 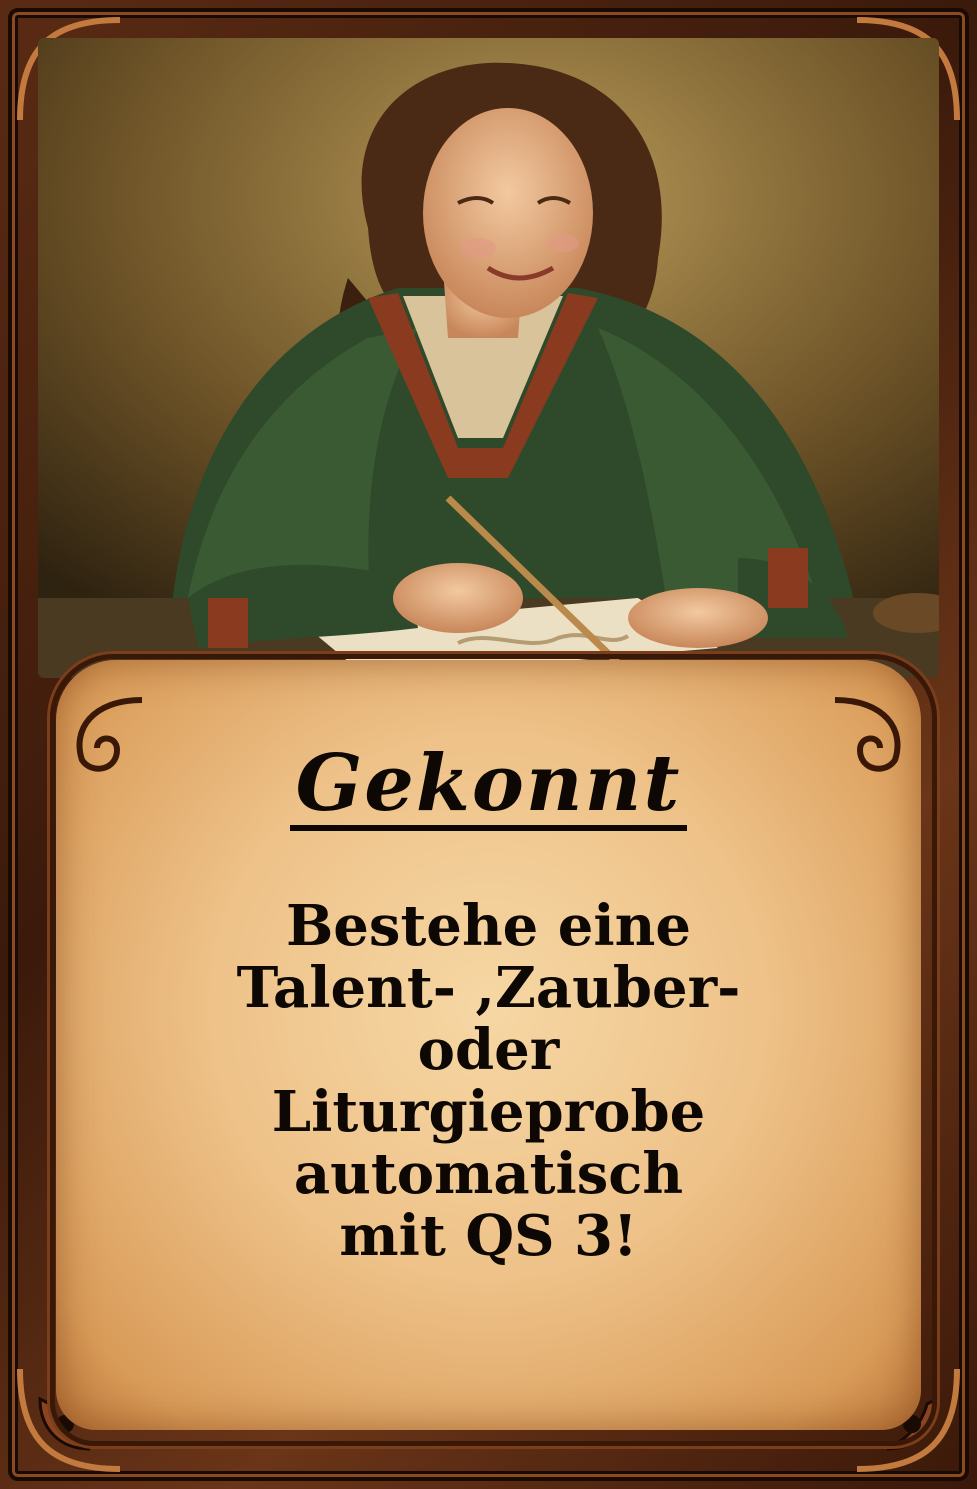 I want to click on rules-line: mit QS 3!, so click(x=488, y=1236).